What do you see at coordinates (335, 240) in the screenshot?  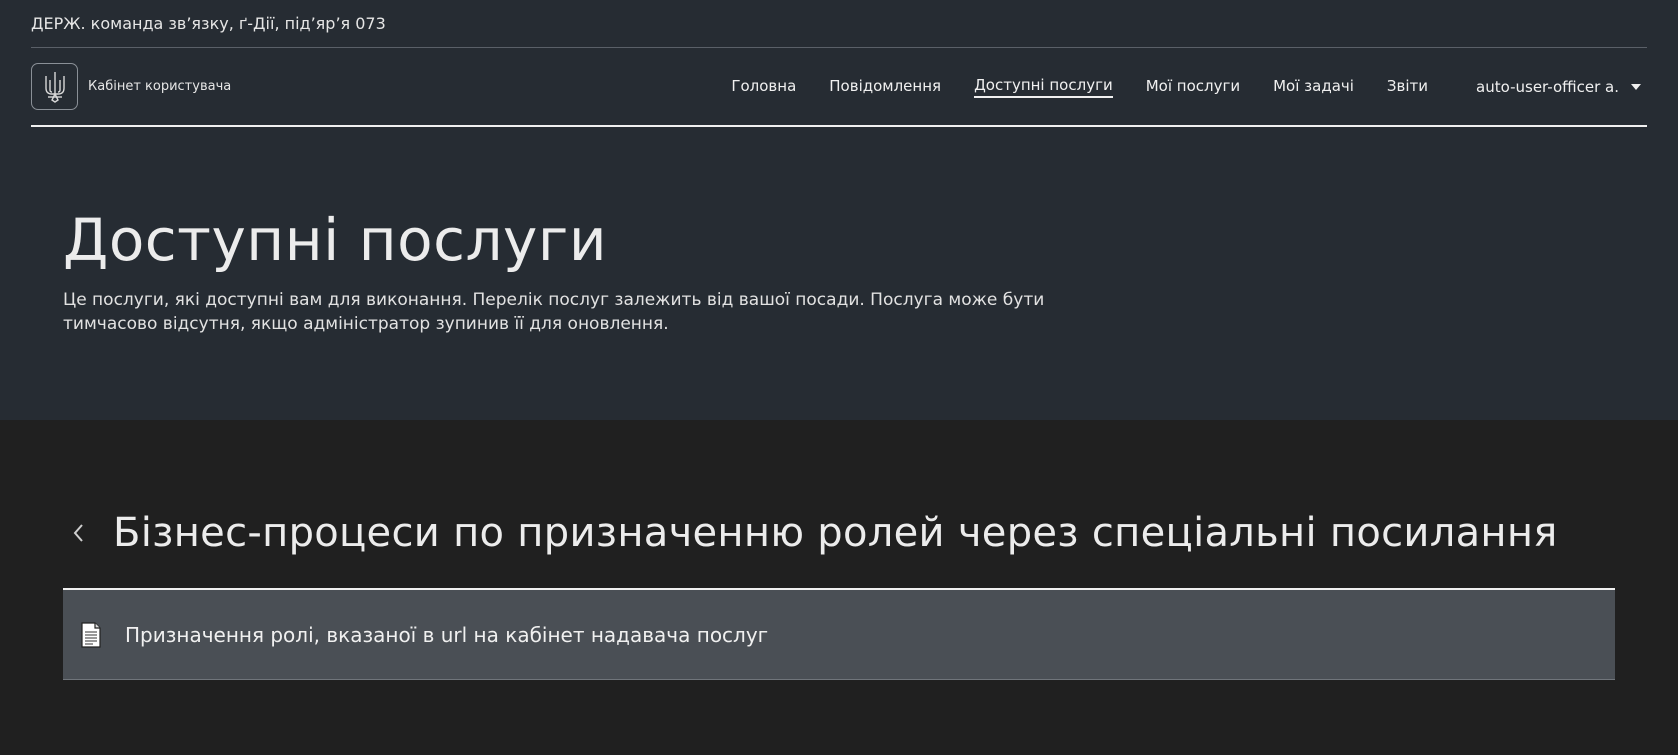 I see `page-title: Доступні послуги` at bounding box center [335, 240].